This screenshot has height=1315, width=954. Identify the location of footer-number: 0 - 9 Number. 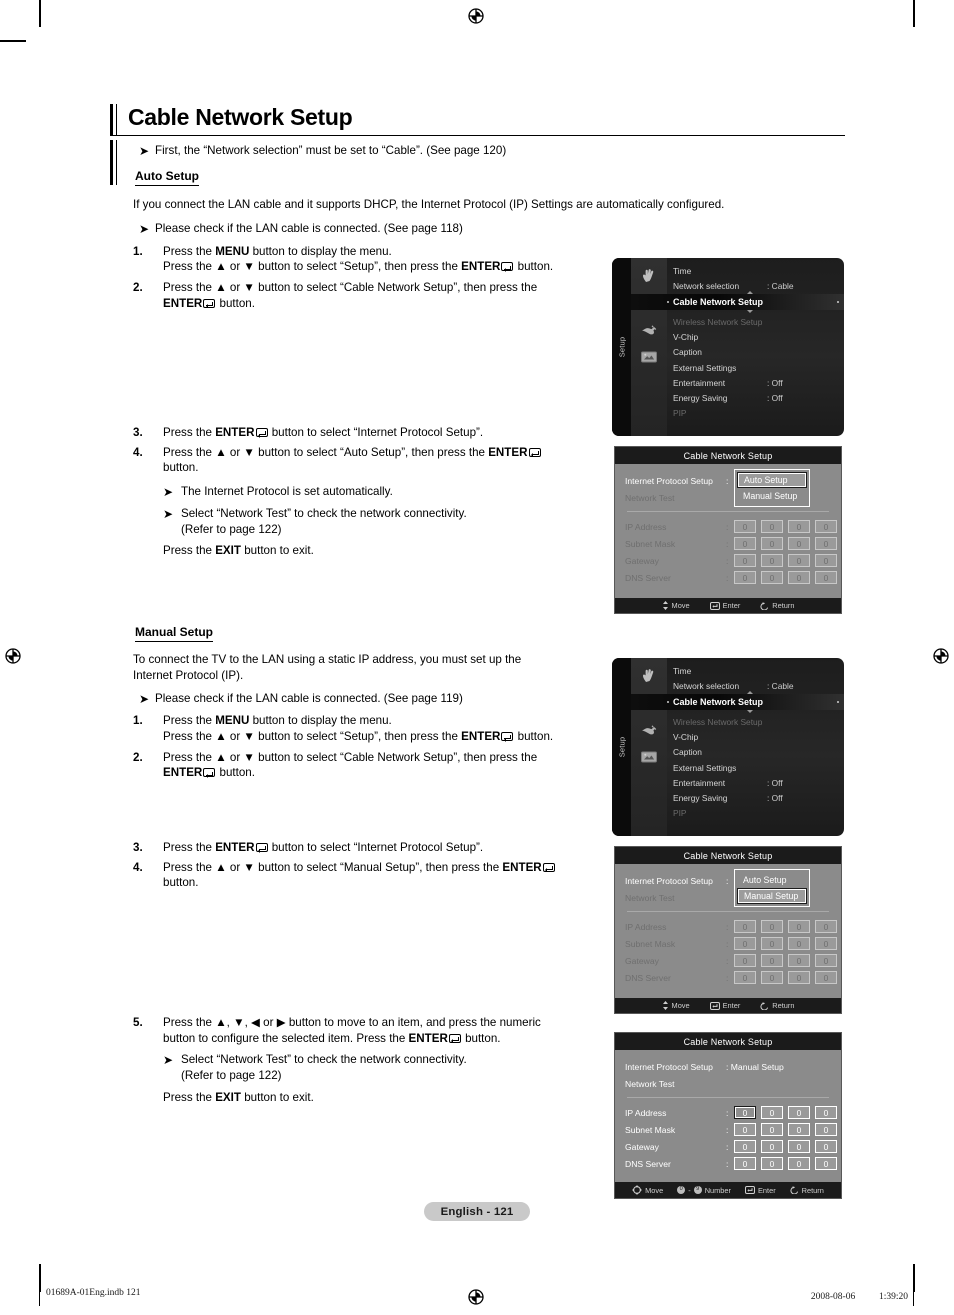
(704, 1190).